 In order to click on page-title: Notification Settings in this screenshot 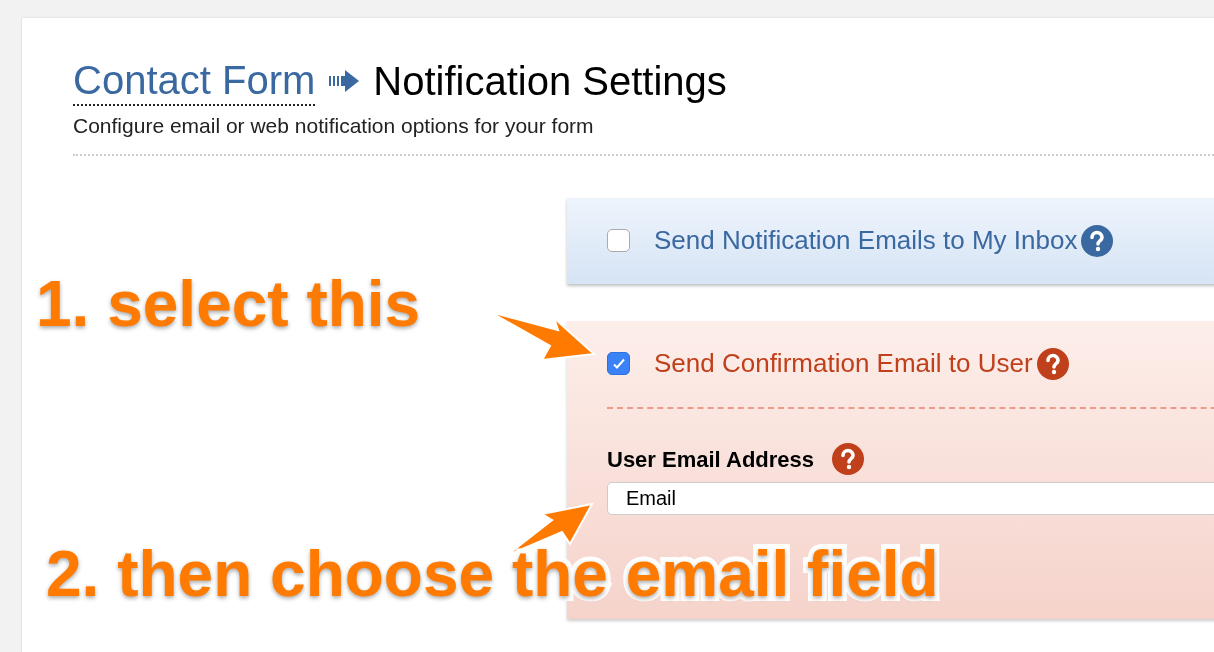, I will do `click(550, 81)`.